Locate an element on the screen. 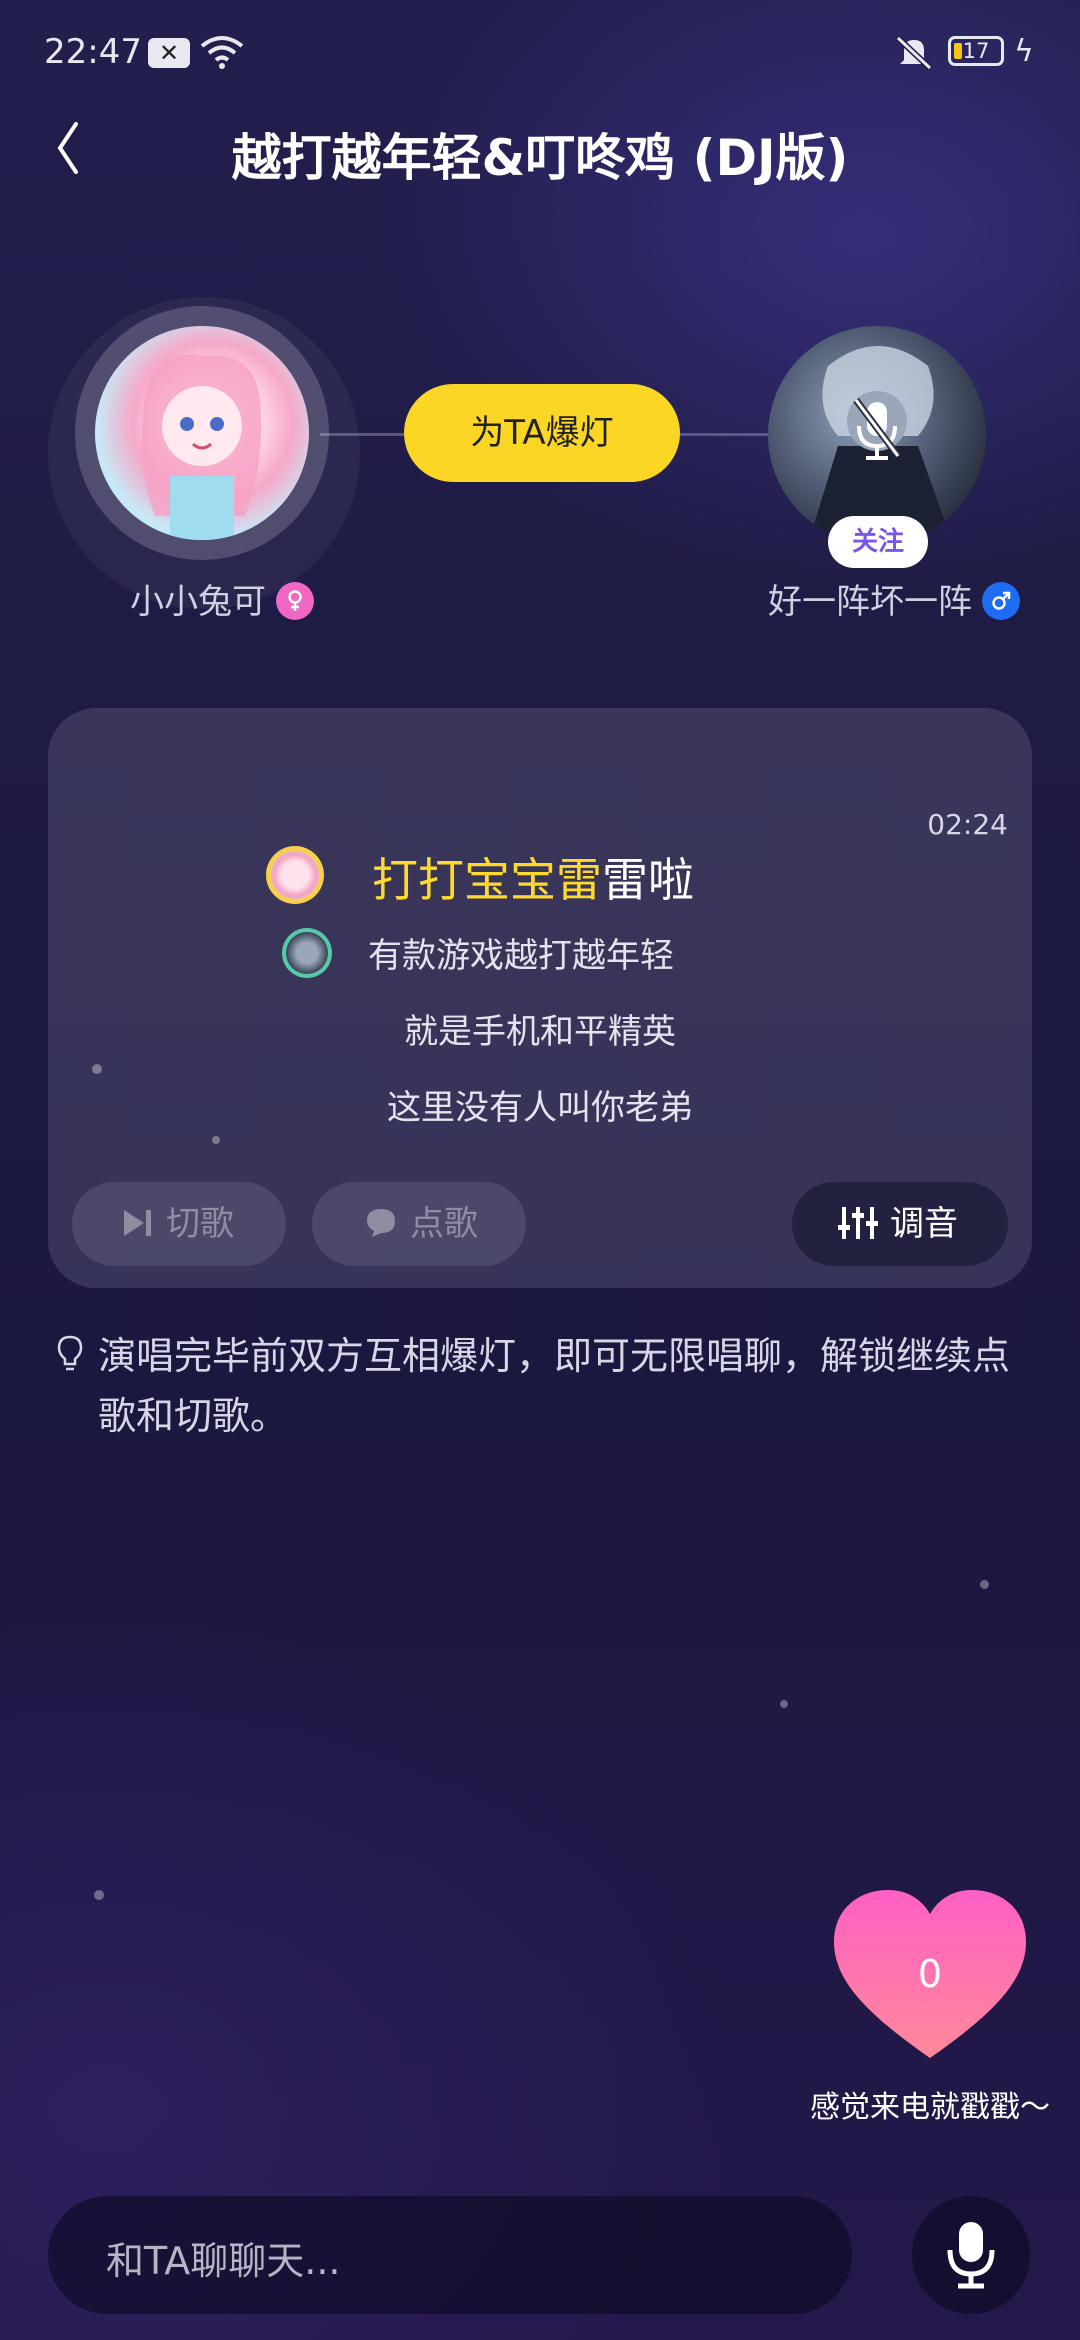 The height and width of the screenshot is (2340, 1080). left-singer-avatar is located at coordinates (202, 433).